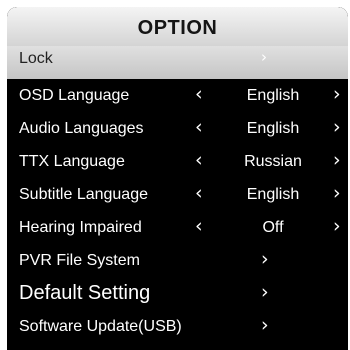 Image resolution: width=350 pixels, height=350 pixels. What do you see at coordinates (85, 293) in the screenshot?
I see `menu-item-label: Default Setting` at bounding box center [85, 293].